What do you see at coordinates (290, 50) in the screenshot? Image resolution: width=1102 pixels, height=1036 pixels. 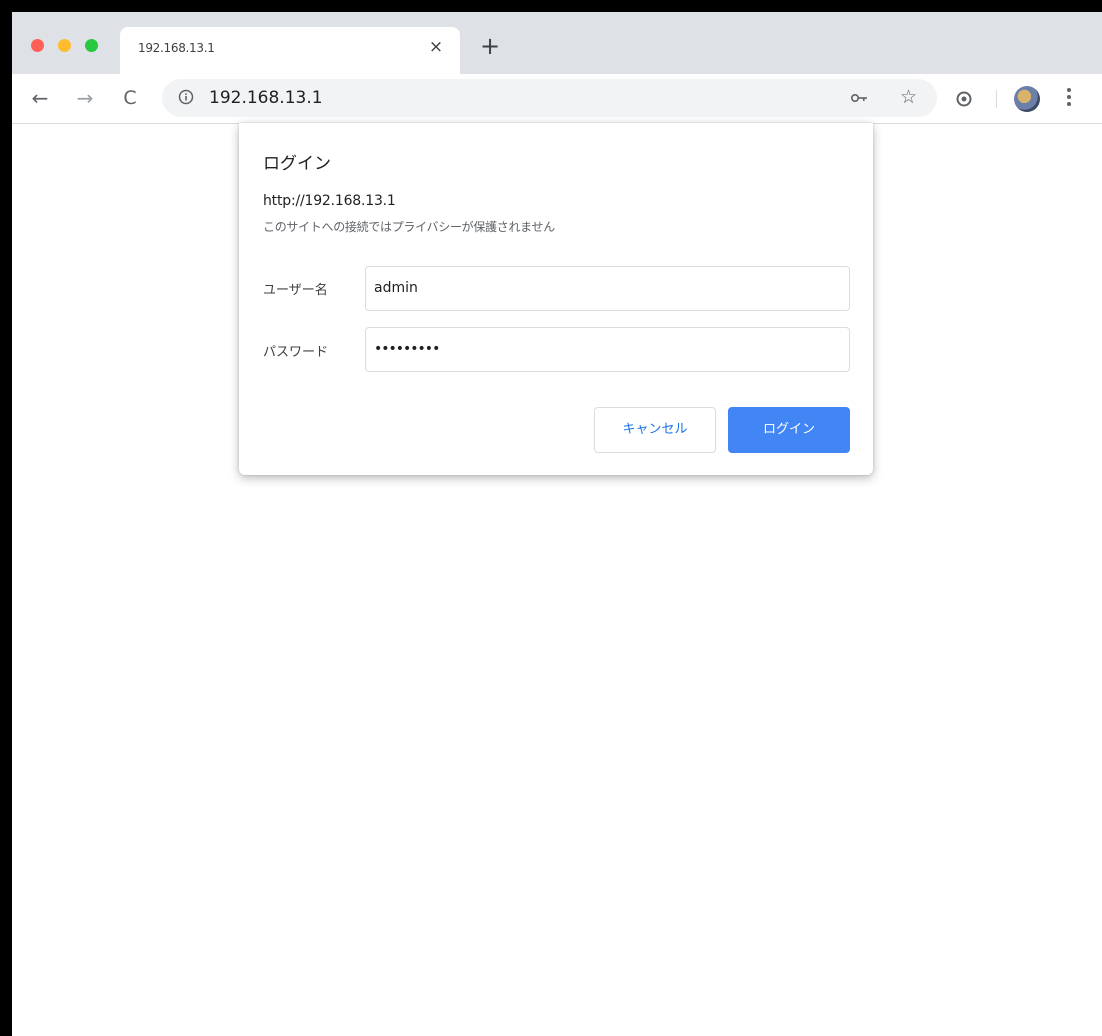 I see `tab-active: 192.168.13.1 ×` at bounding box center [290, 50].